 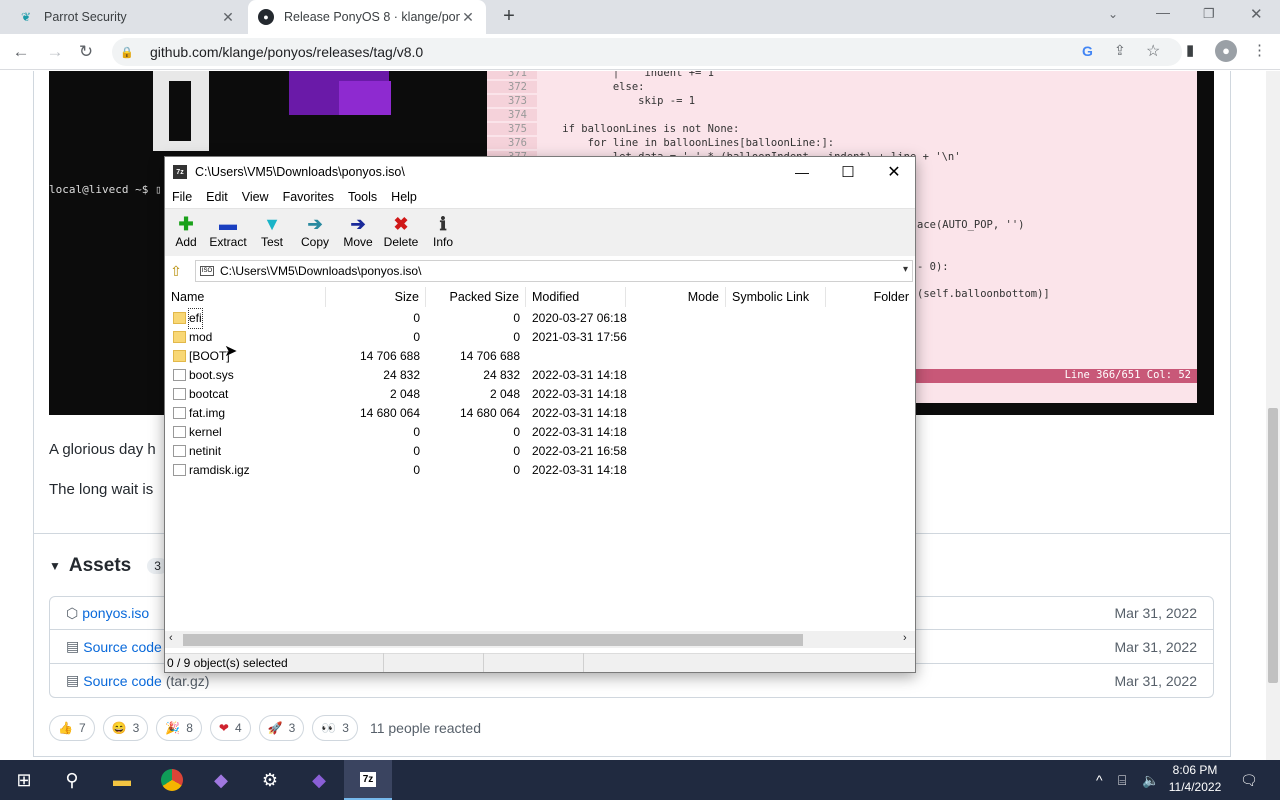 I want to click on scroll-right-icon: ›, so click(x=905, y=638).